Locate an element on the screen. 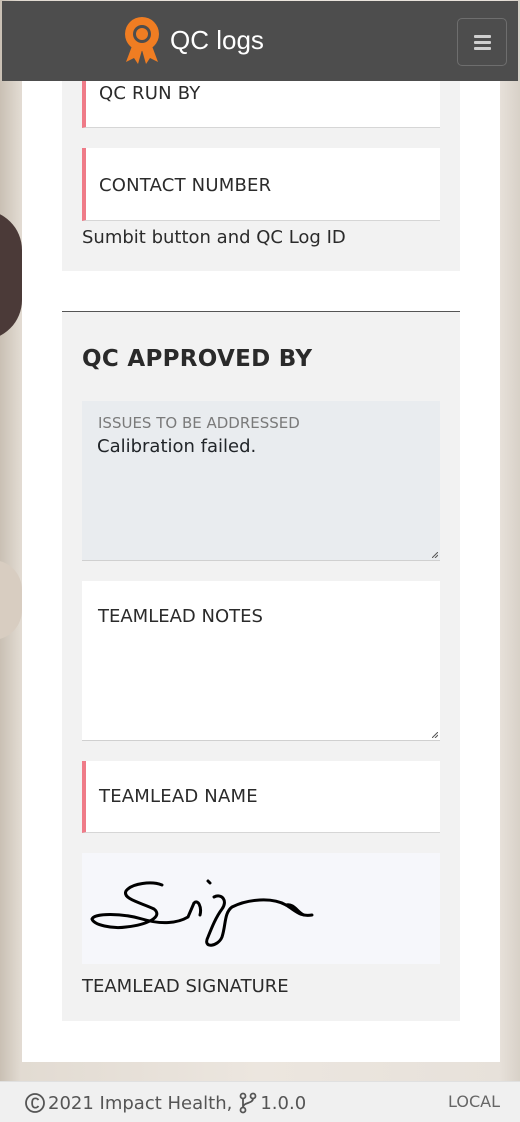 The height and width of the screenshot is (1122, 520). teamlead-signature-label: TEAMLEAD SIGNATURE is located at coordinates (185, 986).